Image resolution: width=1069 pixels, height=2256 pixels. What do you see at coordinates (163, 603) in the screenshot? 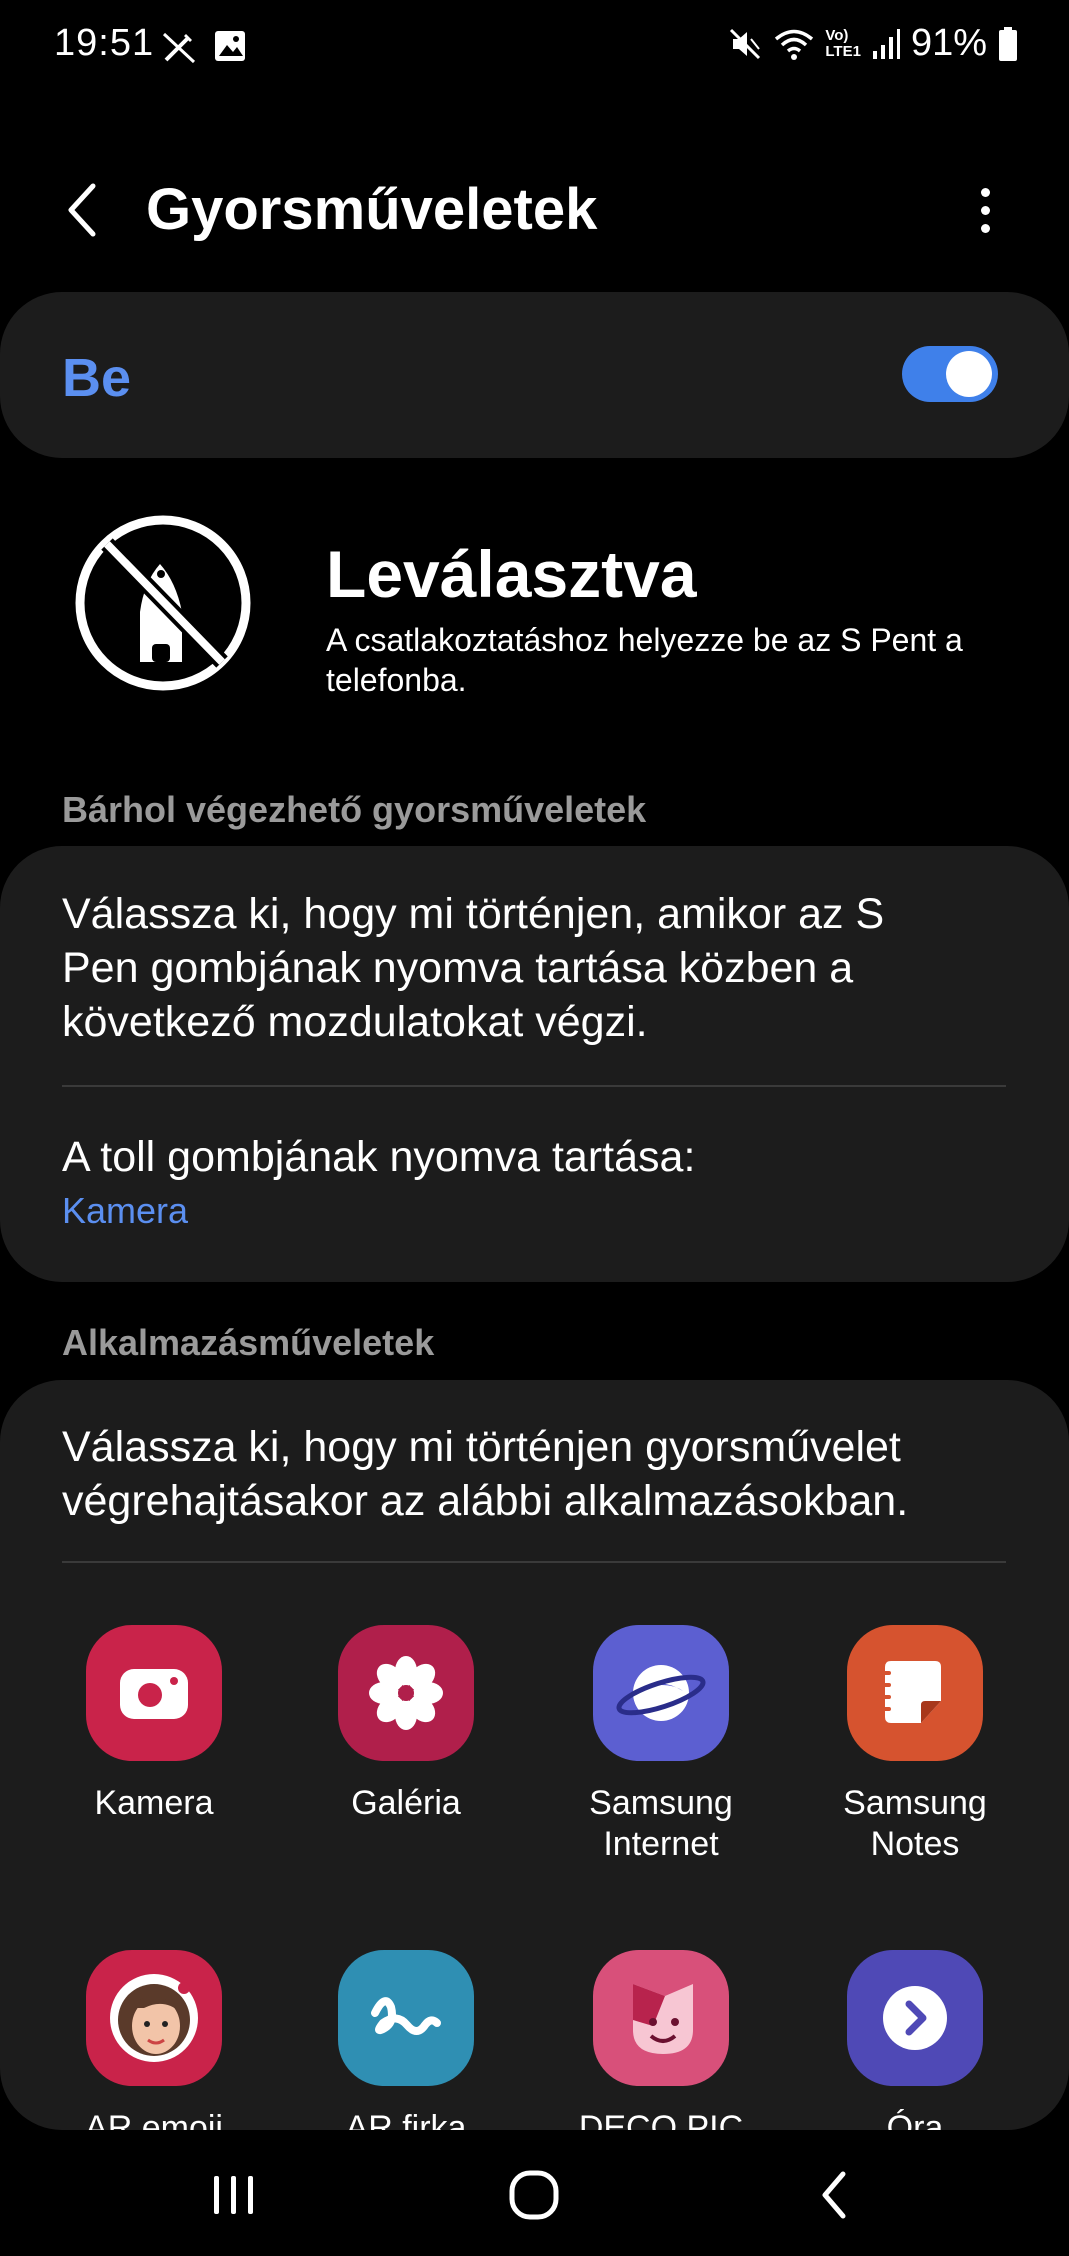
I see `pen-disconnected-icon` at bounding box center [163, 603].